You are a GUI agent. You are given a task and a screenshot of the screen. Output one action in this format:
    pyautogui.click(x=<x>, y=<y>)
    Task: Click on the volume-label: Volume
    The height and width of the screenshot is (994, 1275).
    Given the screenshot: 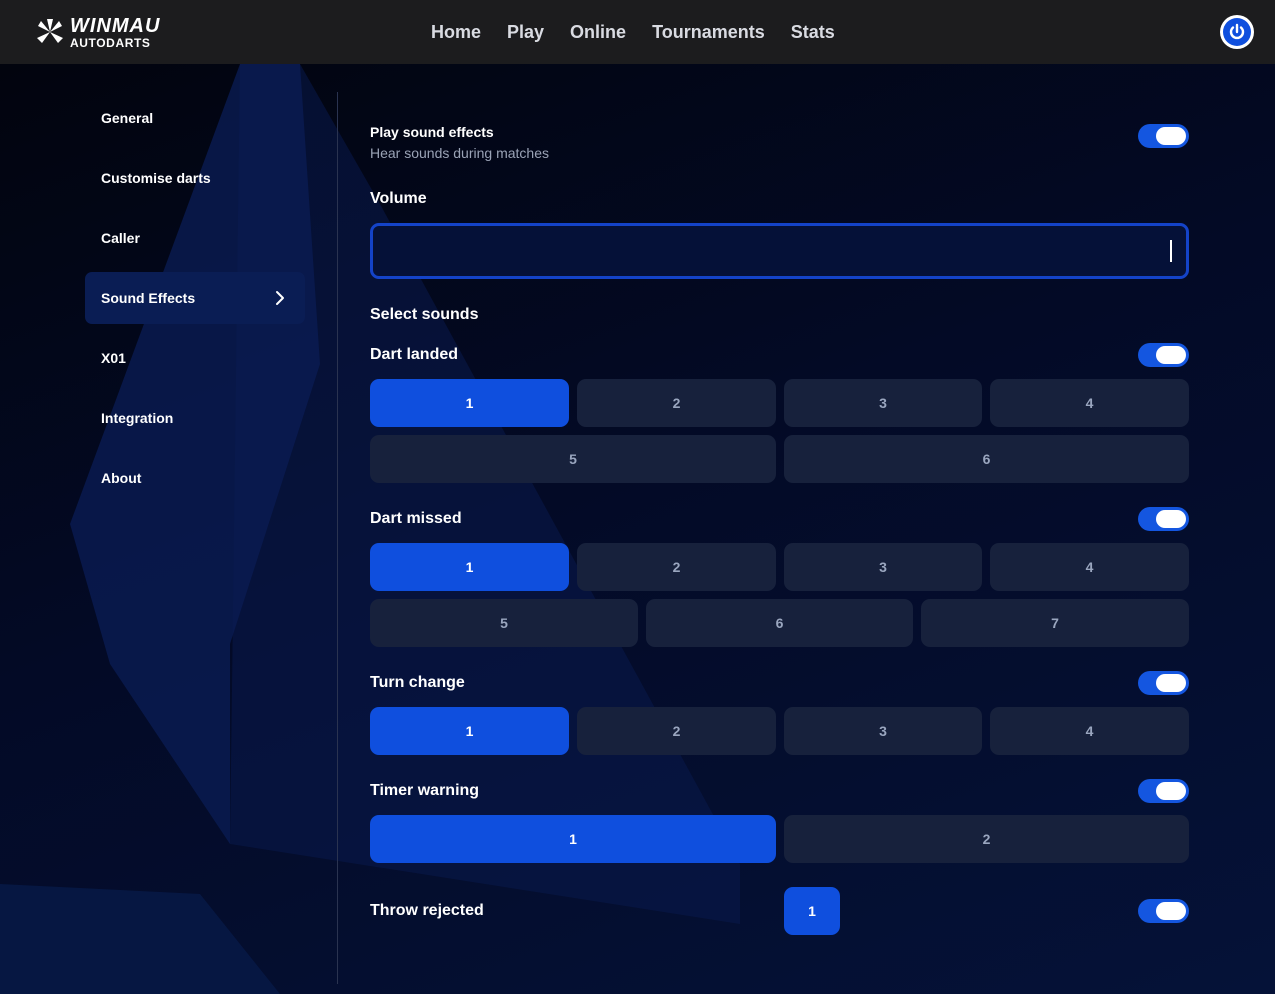 What is the action you would take?
    pyautogui.click(x=398, y=198)
    